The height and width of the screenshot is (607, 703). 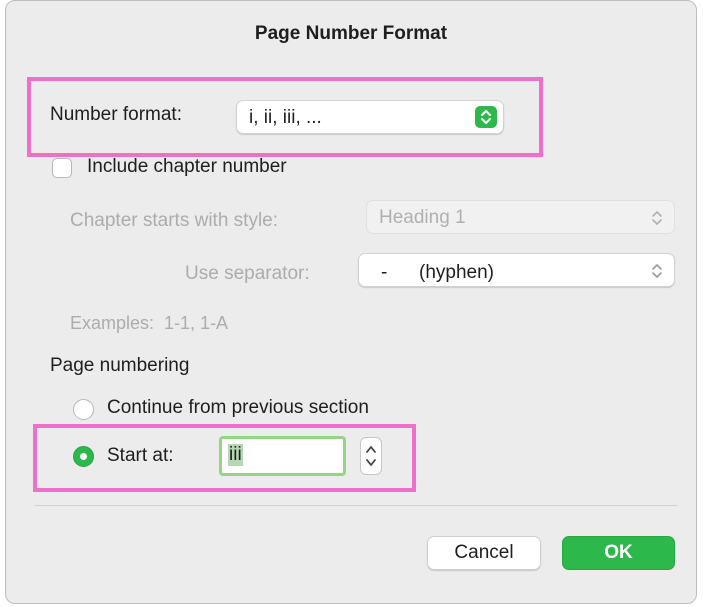 I want to click on continue-label: Continue from previous section, so click(x=238, y=407).